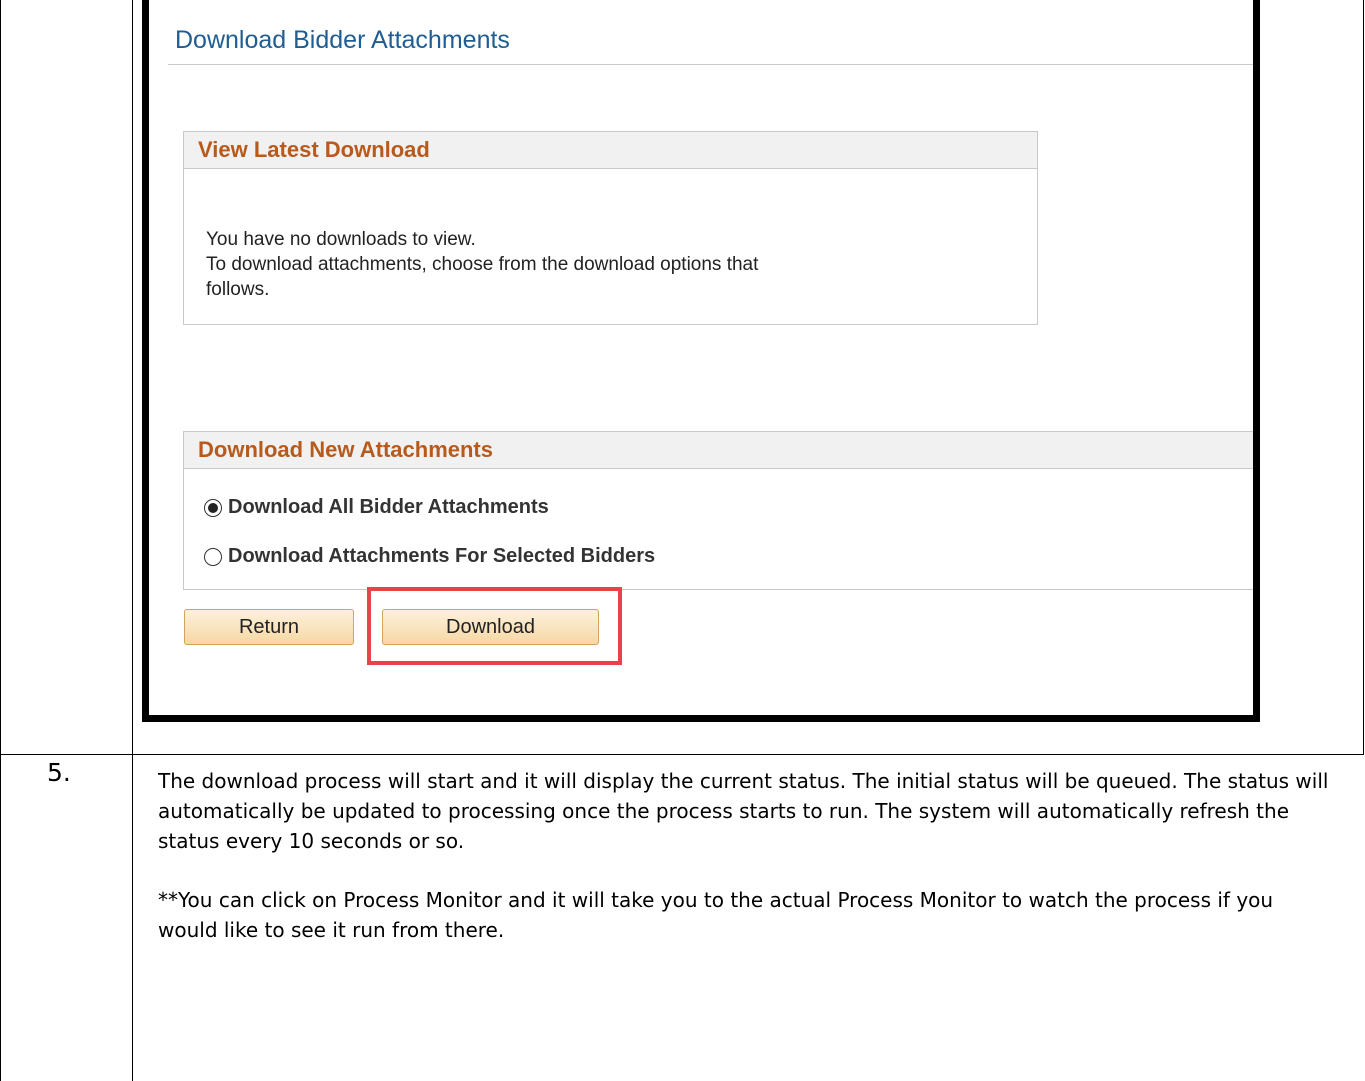 This screenshot has height=1081, width=1365. What do you see at coordinates (238, 289) in the screenshot?
I see `message-line: follows.` at bounding box center [238, 289].